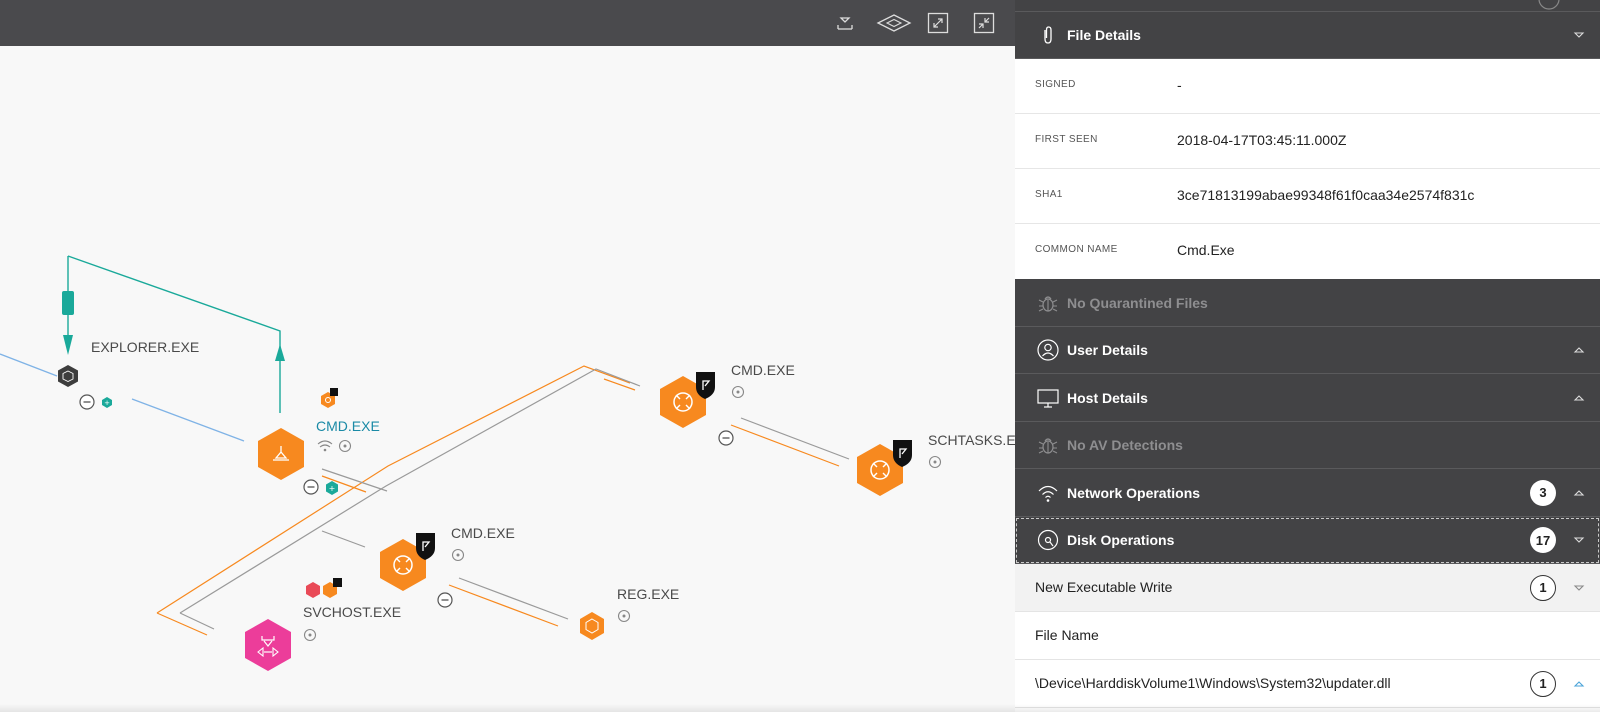 This screenshot has height=712, width=1600. What do you see at coordinates (1307, 6) in the screenshot?
I see `collapsed-section-top` at bounding box center [1307, 6].